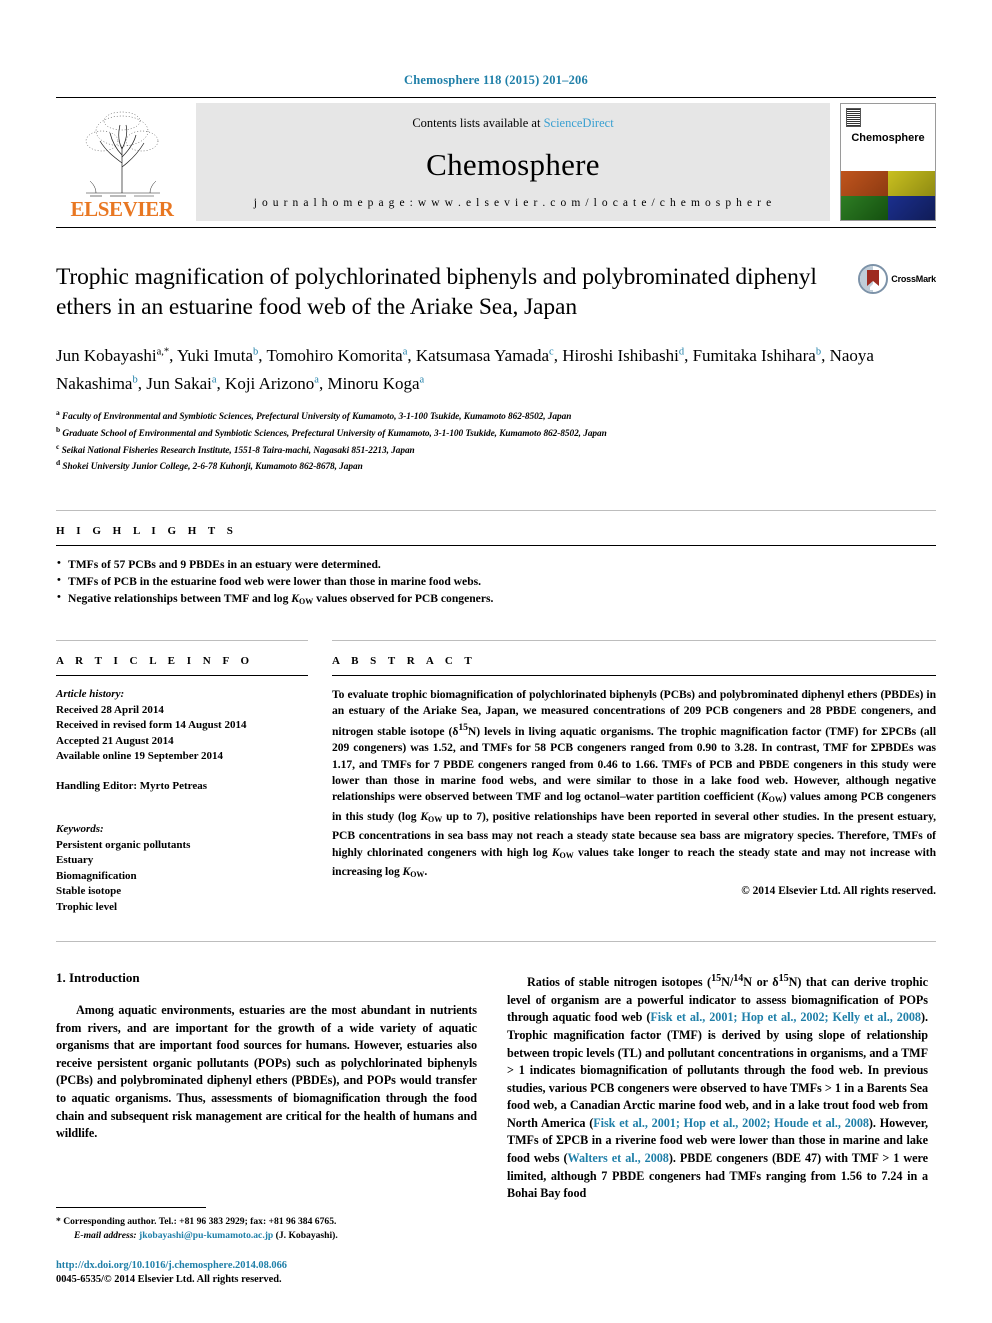 The height and width of the screenshot is (1323, 992). I want to click on highlights-top-rule, so click(496, 511).